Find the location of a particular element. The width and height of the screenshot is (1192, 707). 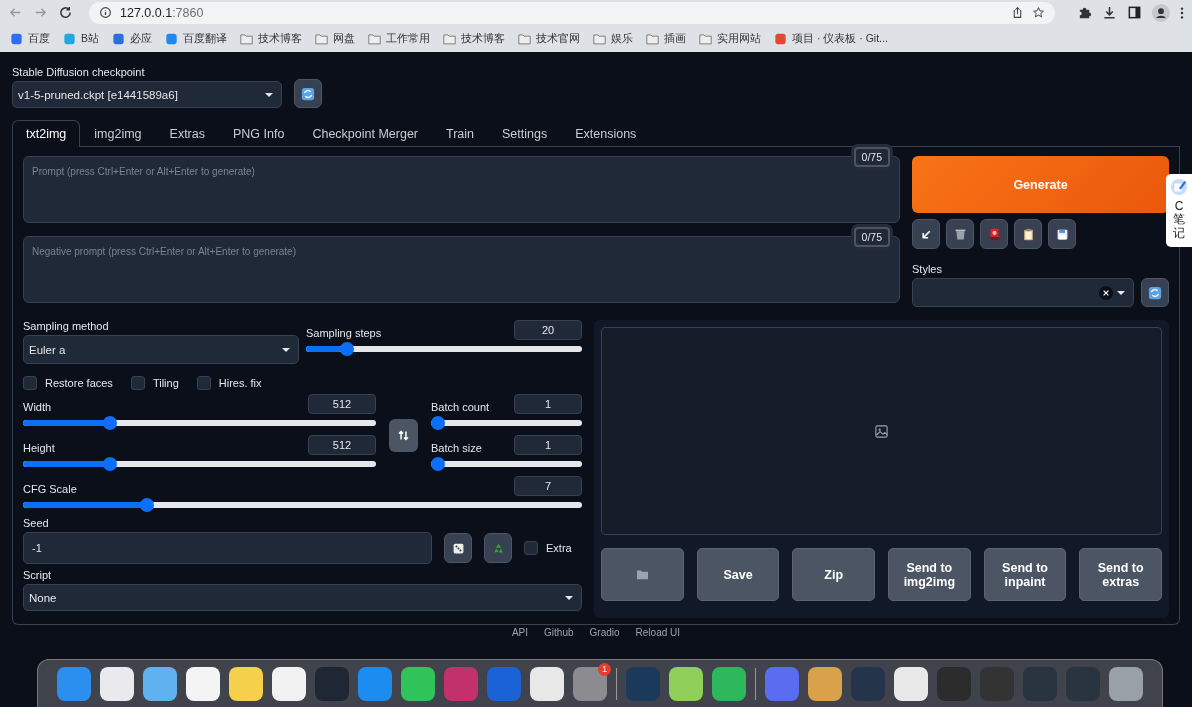

script-dropdown: None is located at coordinates (302, 597).